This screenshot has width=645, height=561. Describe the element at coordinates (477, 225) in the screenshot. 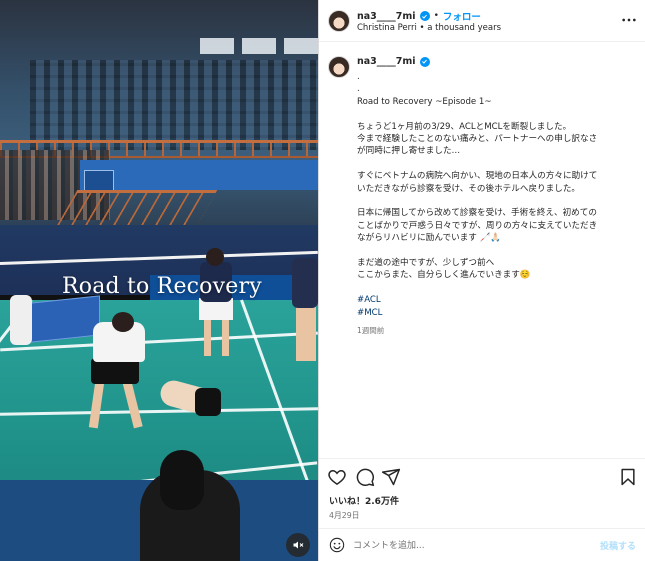

I see `caption-line: ことばかりで戸惑う日々ですが、周りの方々に支えていただき` at that location.